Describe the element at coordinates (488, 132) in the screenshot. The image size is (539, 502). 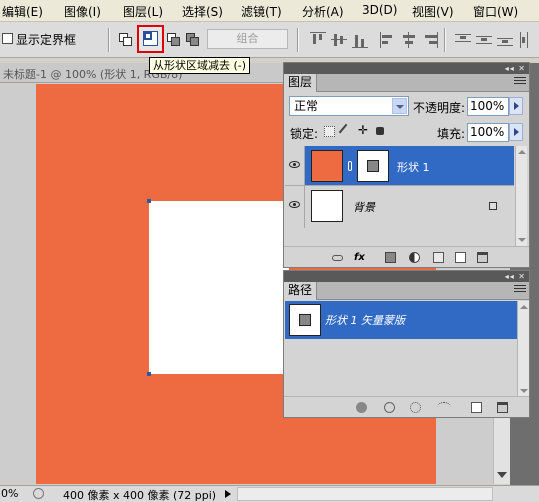
I see `fill-input: 100%` at that location.